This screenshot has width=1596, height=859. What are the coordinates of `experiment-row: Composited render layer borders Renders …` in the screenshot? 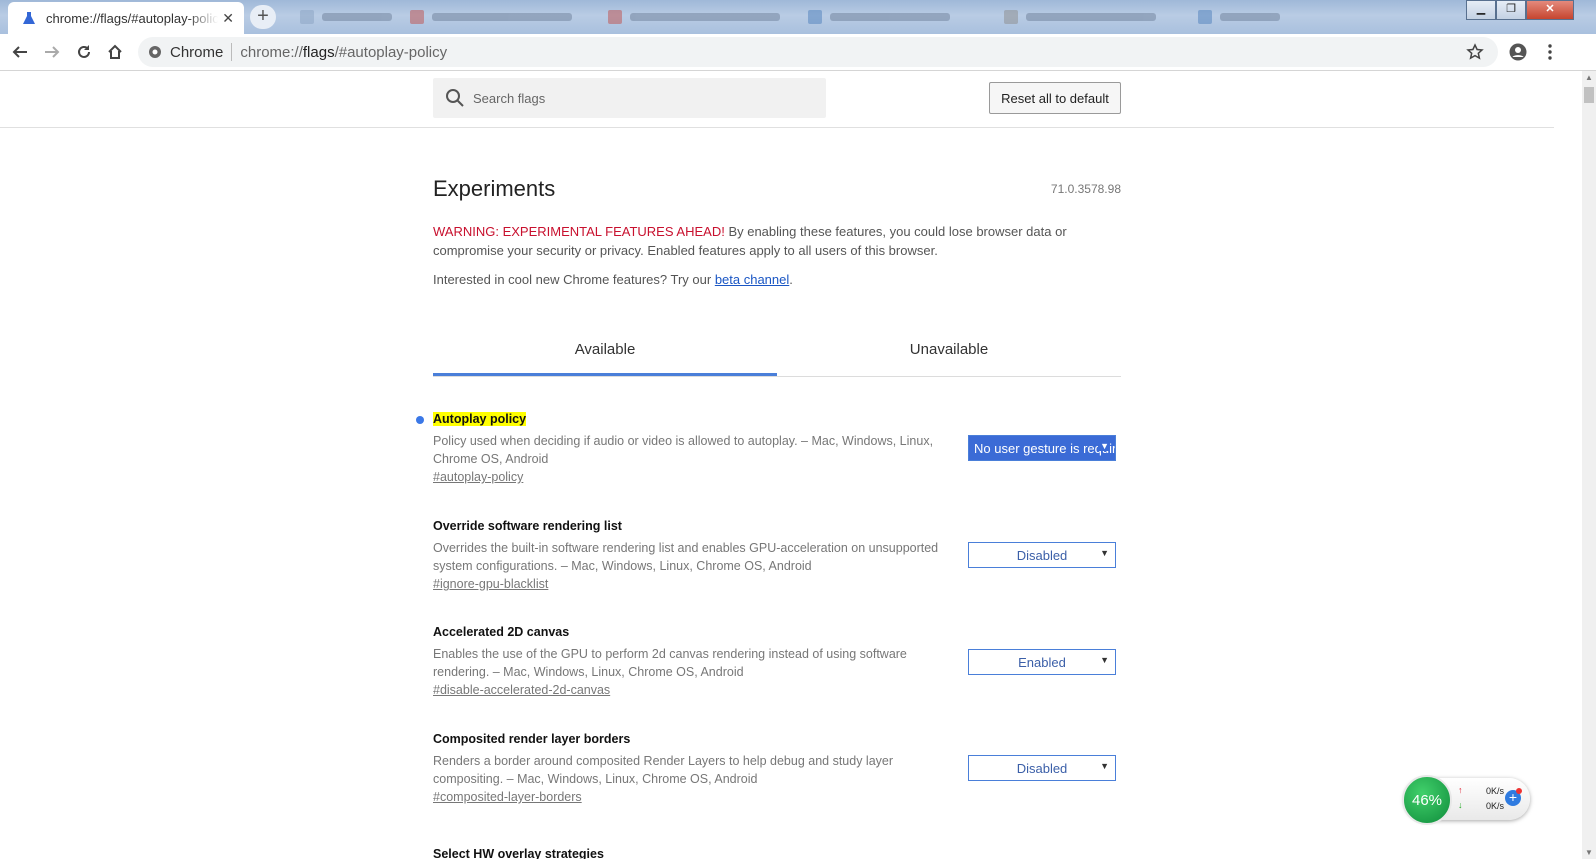 It's located at (777, 772).